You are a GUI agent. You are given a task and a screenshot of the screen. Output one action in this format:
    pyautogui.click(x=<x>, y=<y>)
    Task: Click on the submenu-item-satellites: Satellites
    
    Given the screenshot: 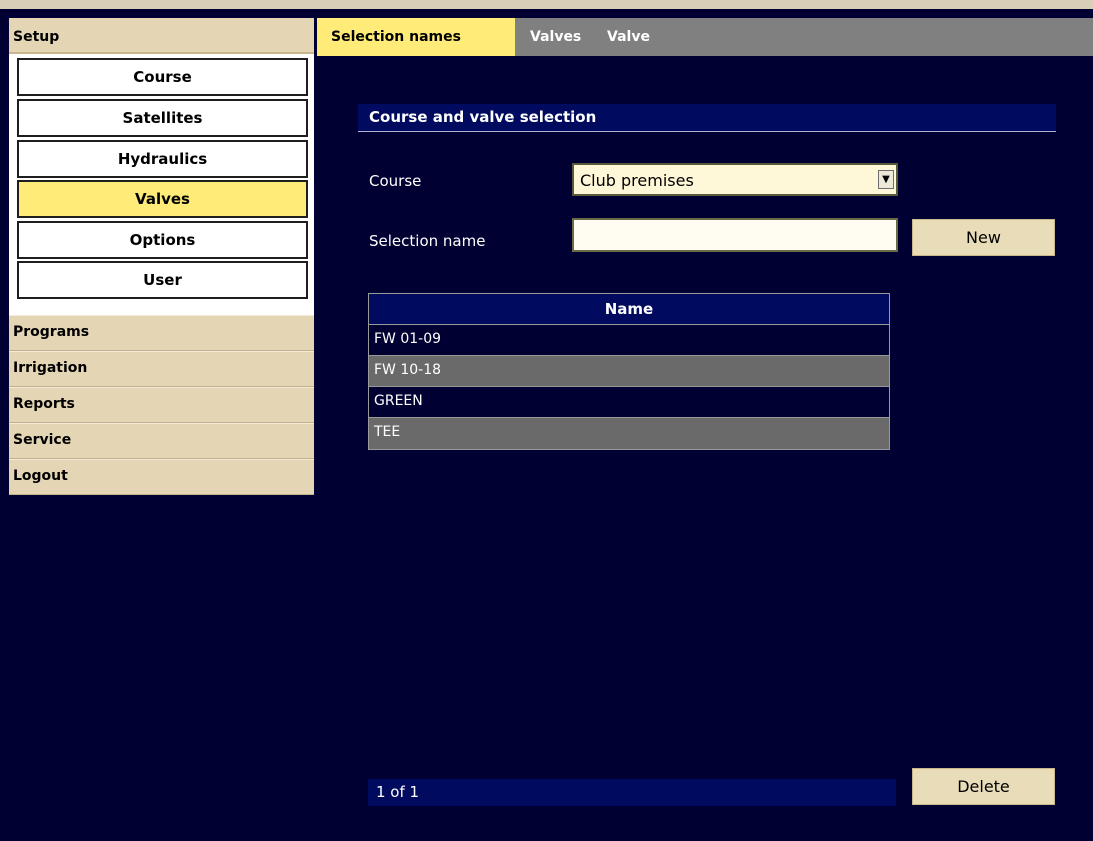 What is the action you would take?
    pyautogui.click(x=162, y=118)
    